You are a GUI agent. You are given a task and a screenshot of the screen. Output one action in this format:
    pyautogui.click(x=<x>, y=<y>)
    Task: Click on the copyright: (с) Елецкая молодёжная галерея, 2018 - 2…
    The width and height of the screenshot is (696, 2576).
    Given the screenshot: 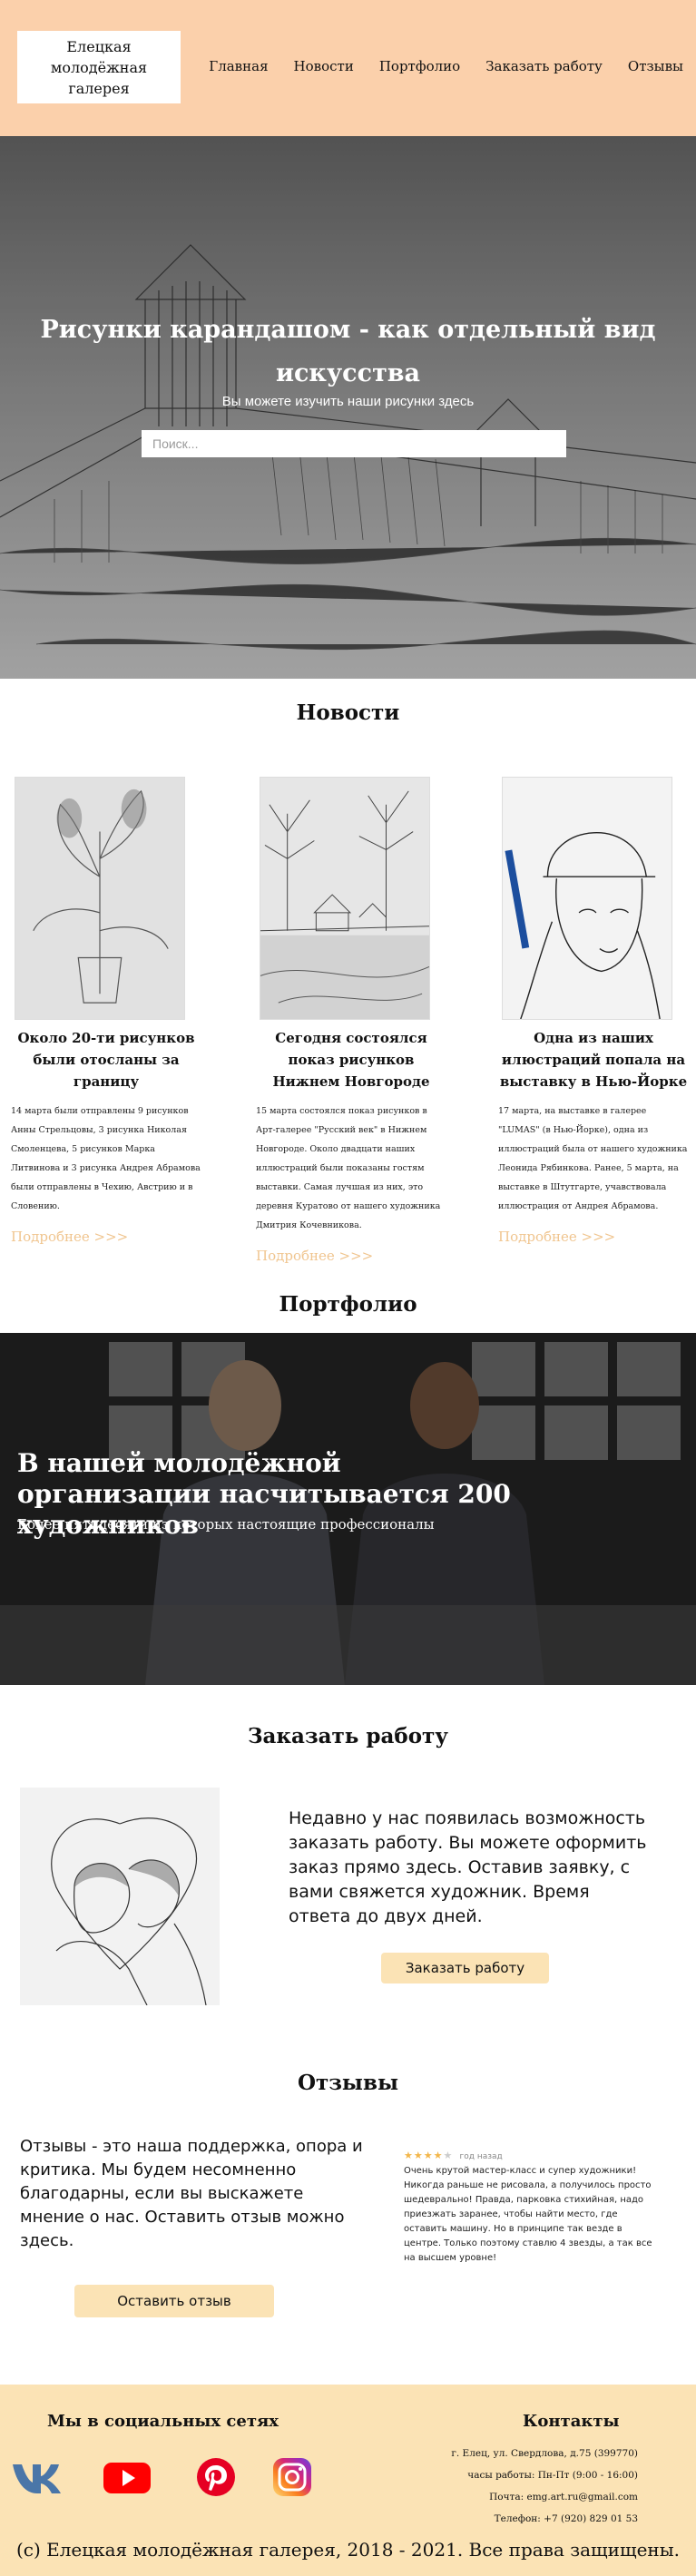 What is the action you would take?
    pyautogui.click(x=348, y=2550)
    